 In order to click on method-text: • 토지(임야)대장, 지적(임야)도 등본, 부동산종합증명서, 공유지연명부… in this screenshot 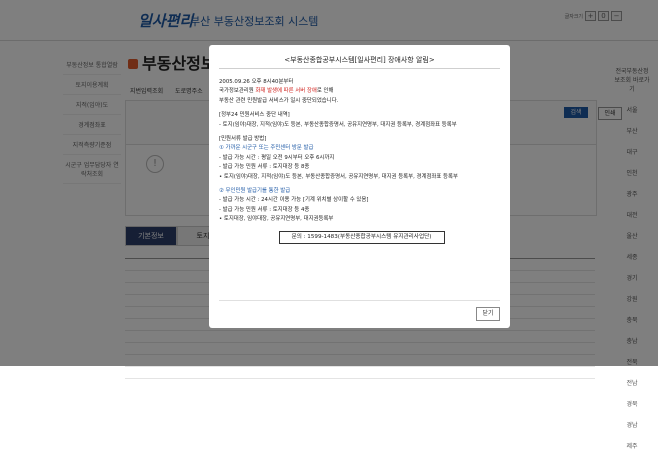, I will do `click(338, 176)`.